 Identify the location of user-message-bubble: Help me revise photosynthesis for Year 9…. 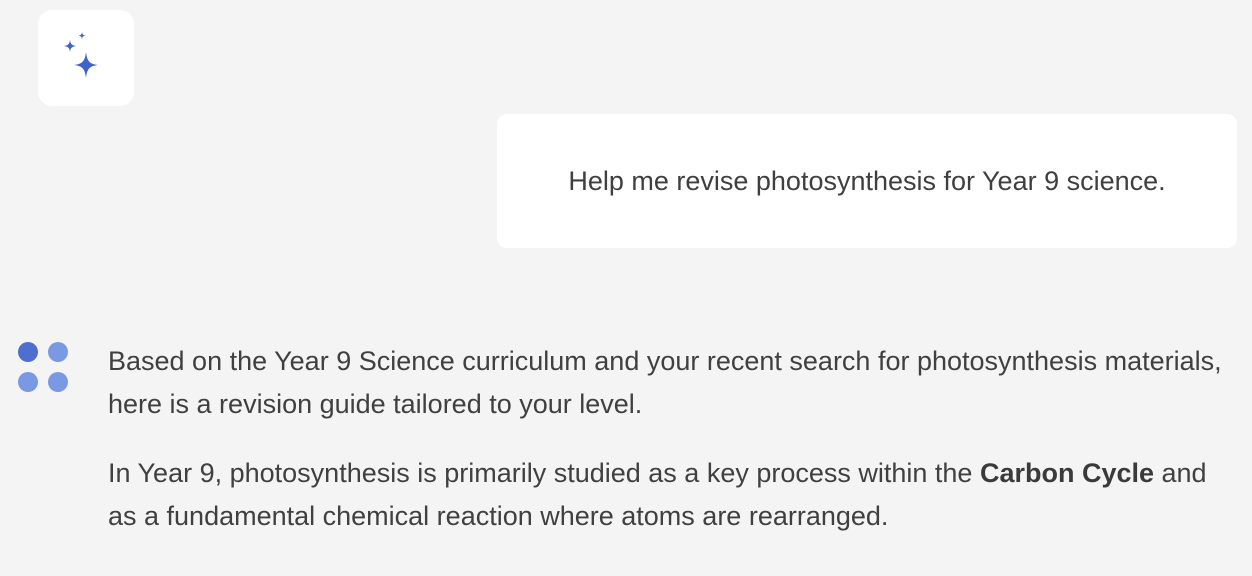
(867, 181).